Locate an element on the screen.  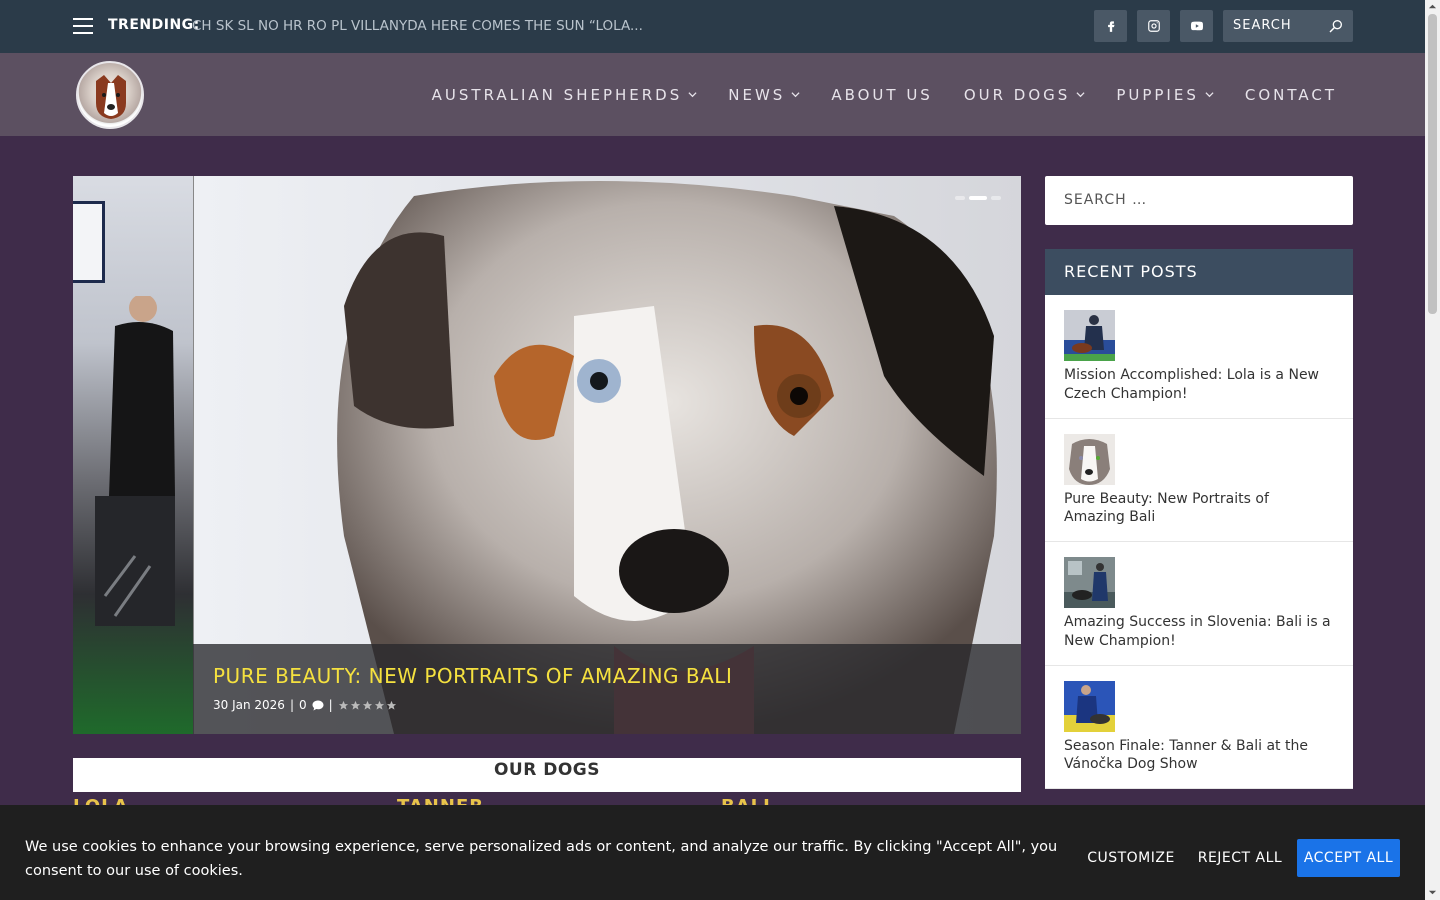
site-logo is located at coordinates (110, 95).